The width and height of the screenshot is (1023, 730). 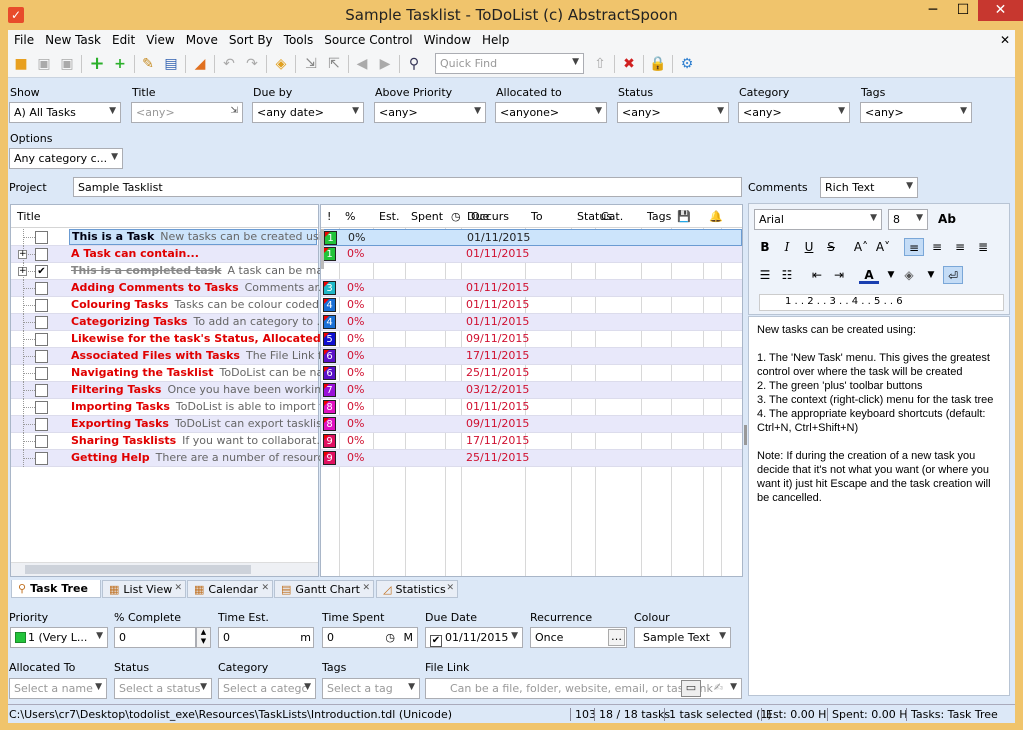 What do you see at coordinates (59, 637) in the screenshot?
I see `priority-select: 1 (Very L... ▼` at bounding box center [59, 637].